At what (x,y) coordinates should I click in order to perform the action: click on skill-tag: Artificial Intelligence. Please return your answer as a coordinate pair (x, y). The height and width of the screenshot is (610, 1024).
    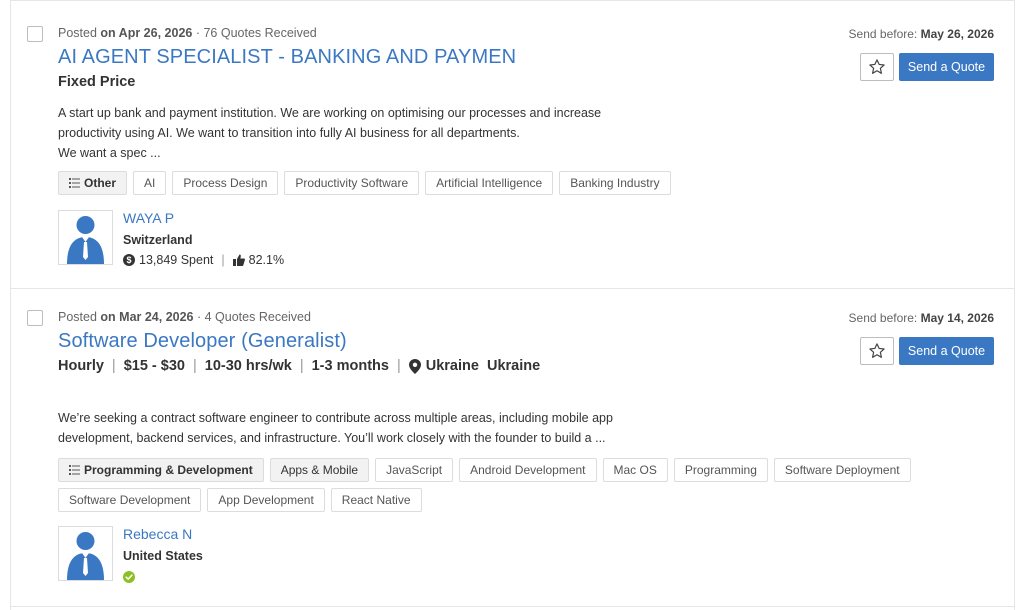
    Looking at the image, I should click on (489, 183).